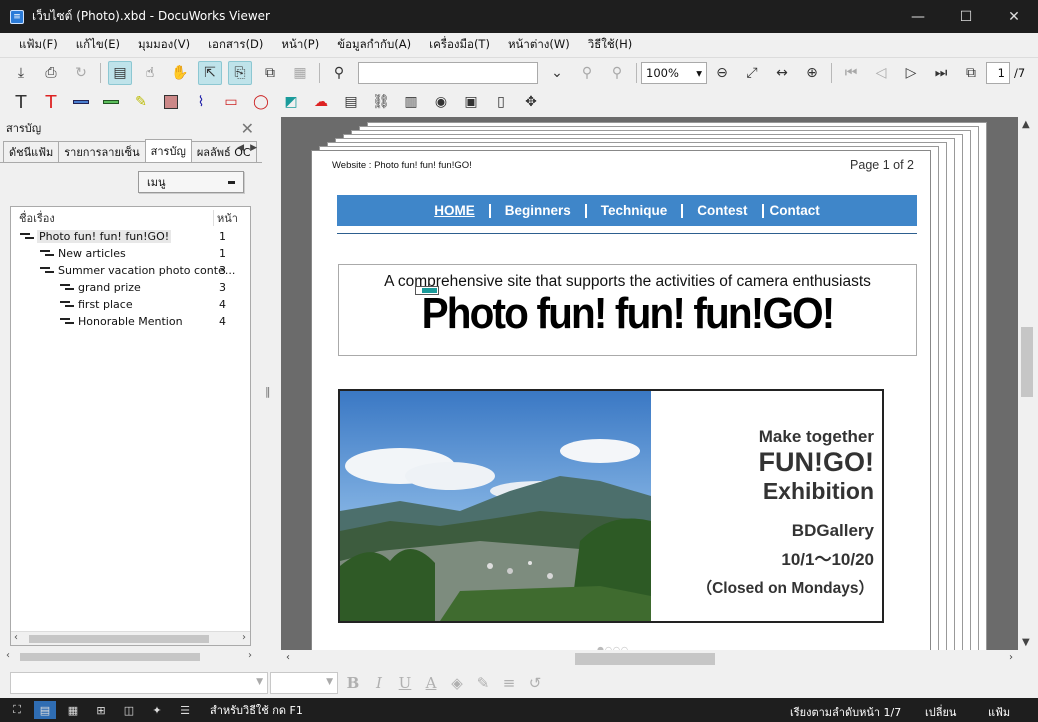  What do you see at coordinates (235, 45) in the screenshot?
I see `menu-document: เอกสาร(D)` at bounding box center [235, 45].